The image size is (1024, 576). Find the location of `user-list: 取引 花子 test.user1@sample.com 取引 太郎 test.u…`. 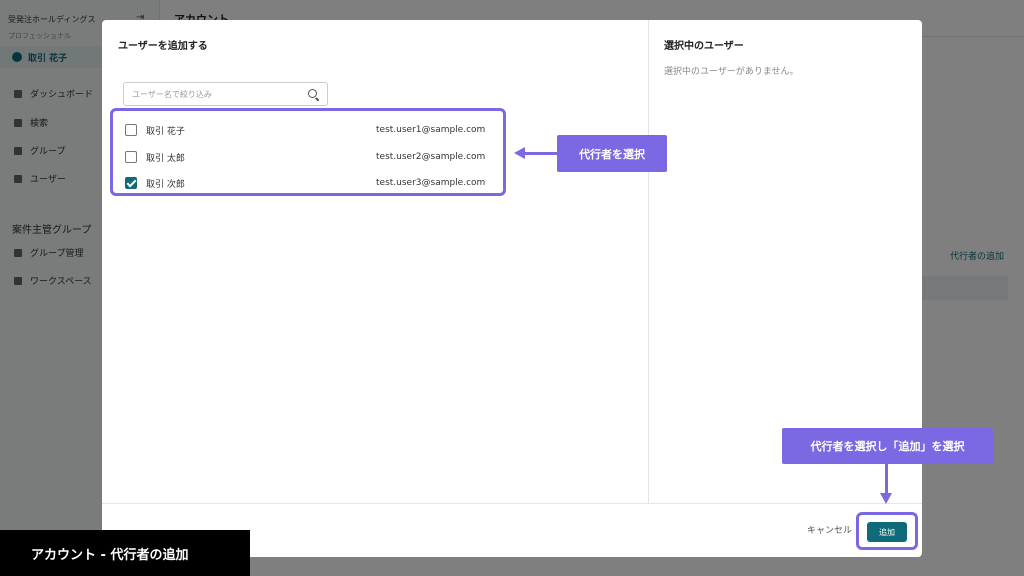

user-list: 取引 花子 test.user1@sample.com 取引 太郎 test.u… is located at coordinates (308, 152).